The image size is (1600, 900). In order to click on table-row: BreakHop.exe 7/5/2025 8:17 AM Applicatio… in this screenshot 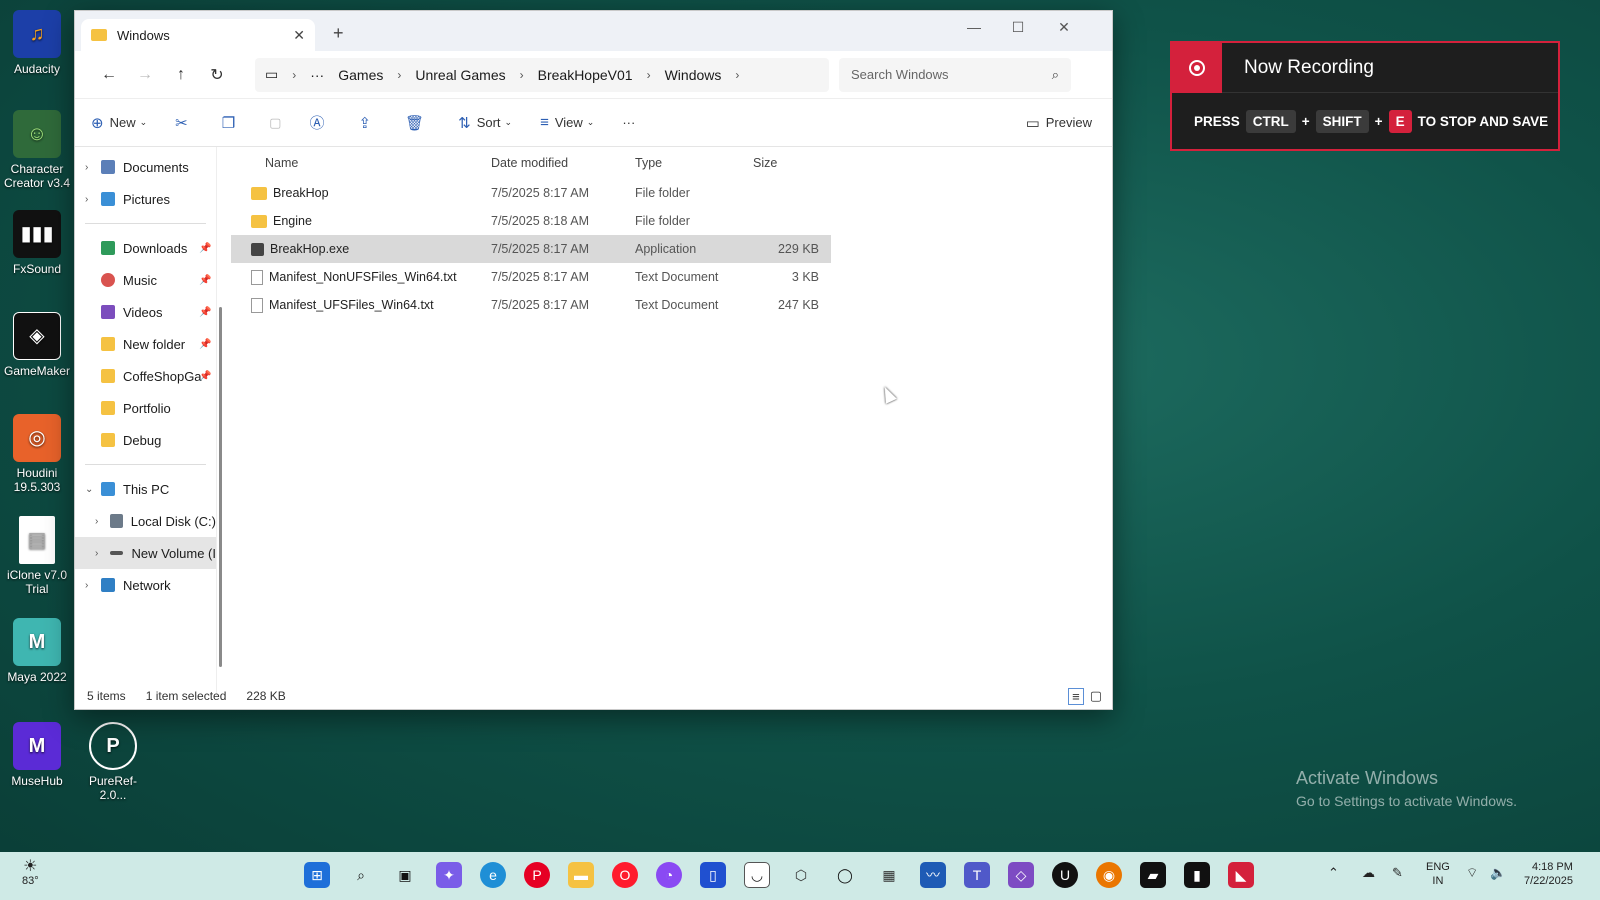, I will do `click(531, 249)`.